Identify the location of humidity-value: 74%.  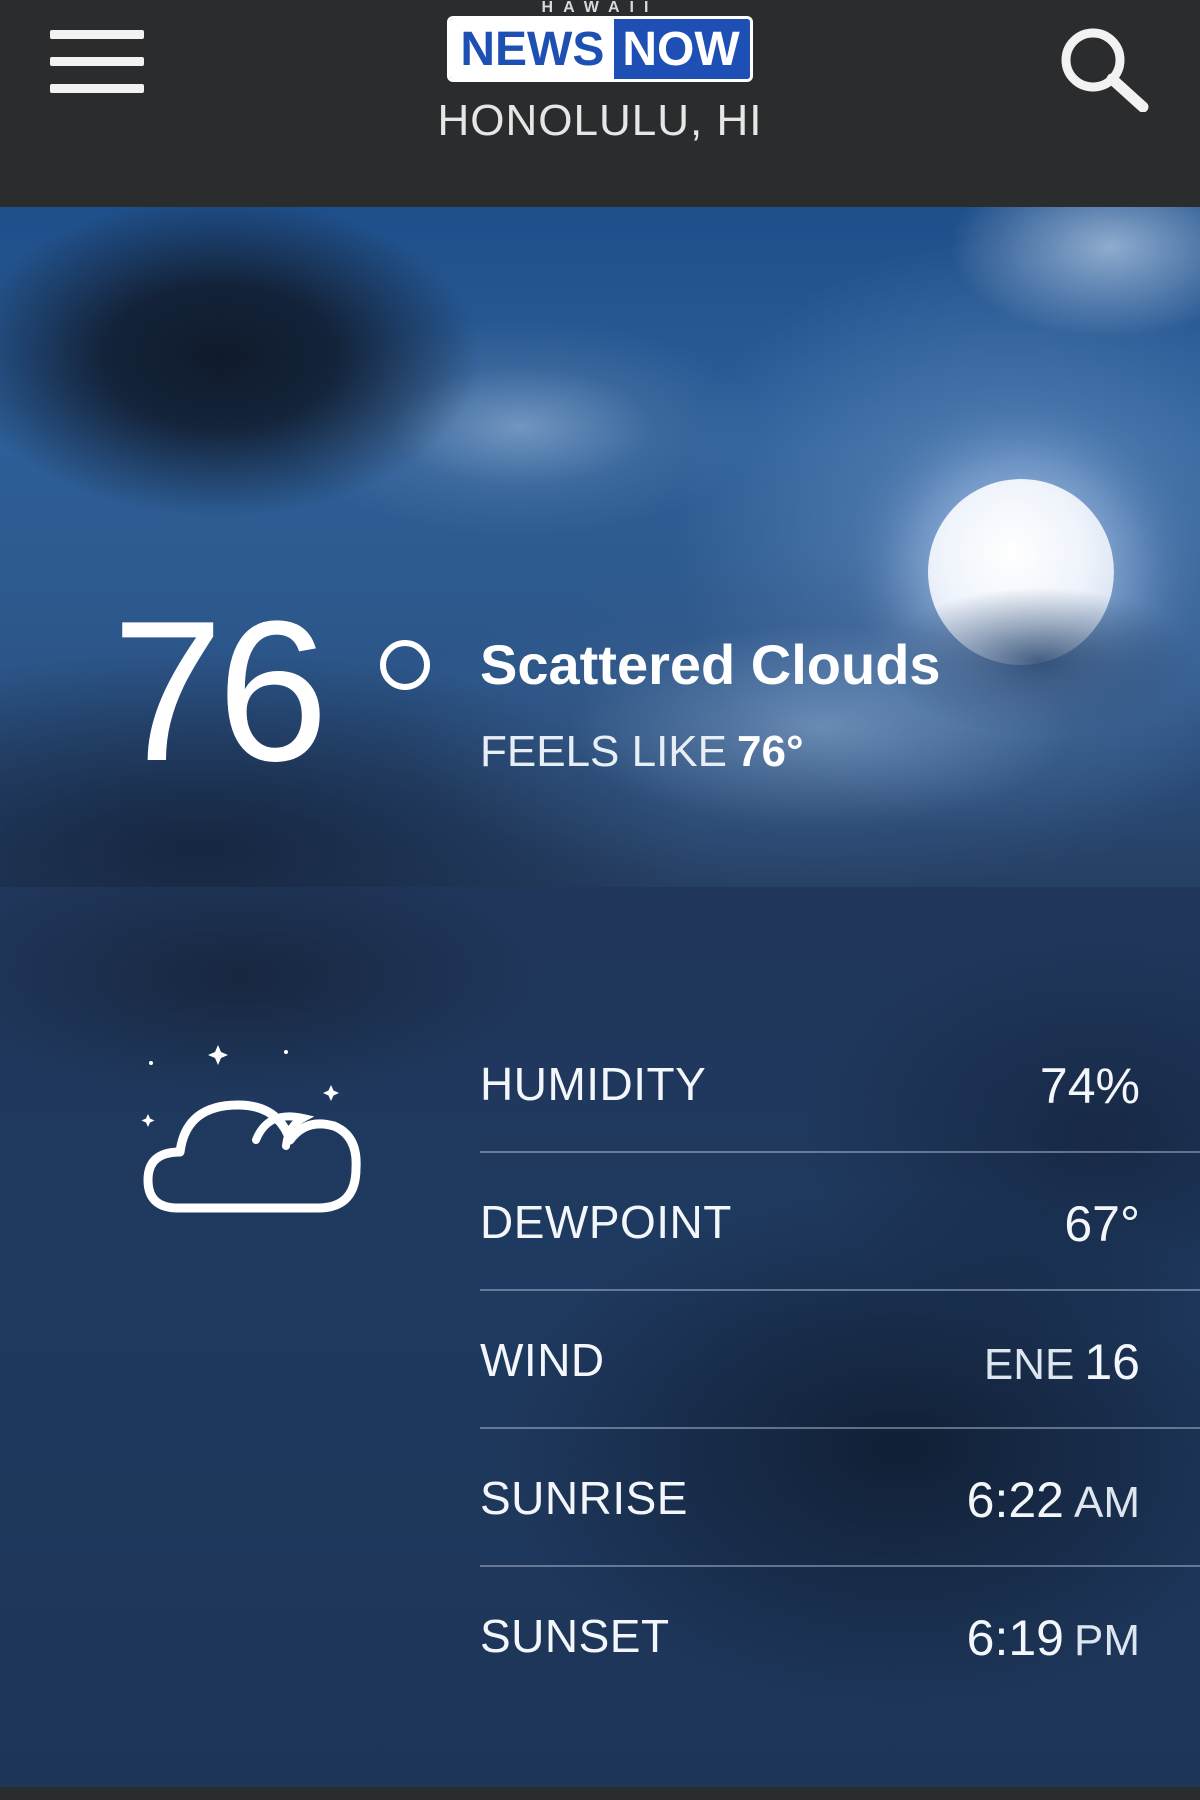
(1089, 1086).